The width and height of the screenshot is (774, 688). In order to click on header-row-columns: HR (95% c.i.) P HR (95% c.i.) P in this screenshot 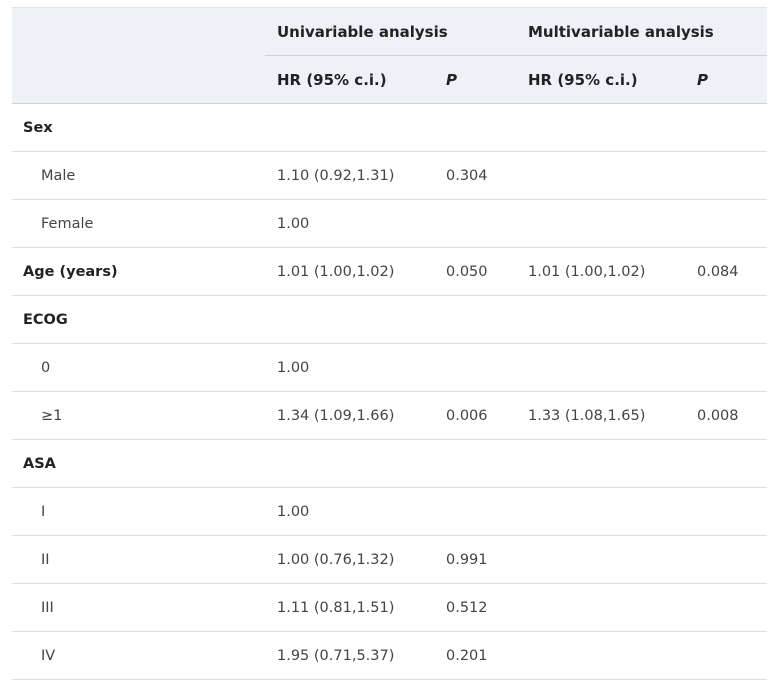, I will do `click(389, 79)`.